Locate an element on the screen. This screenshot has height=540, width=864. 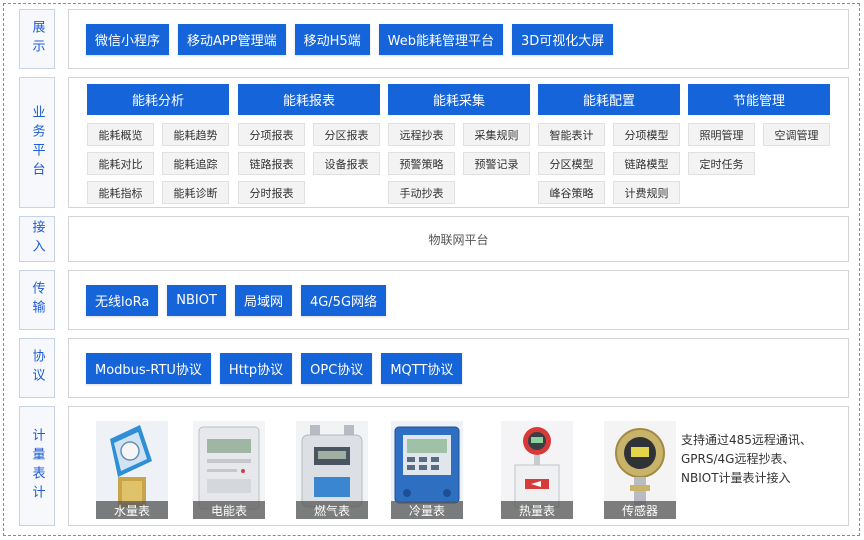
cold-meter-card: 冷量表 is located at coordinates (427, 470).